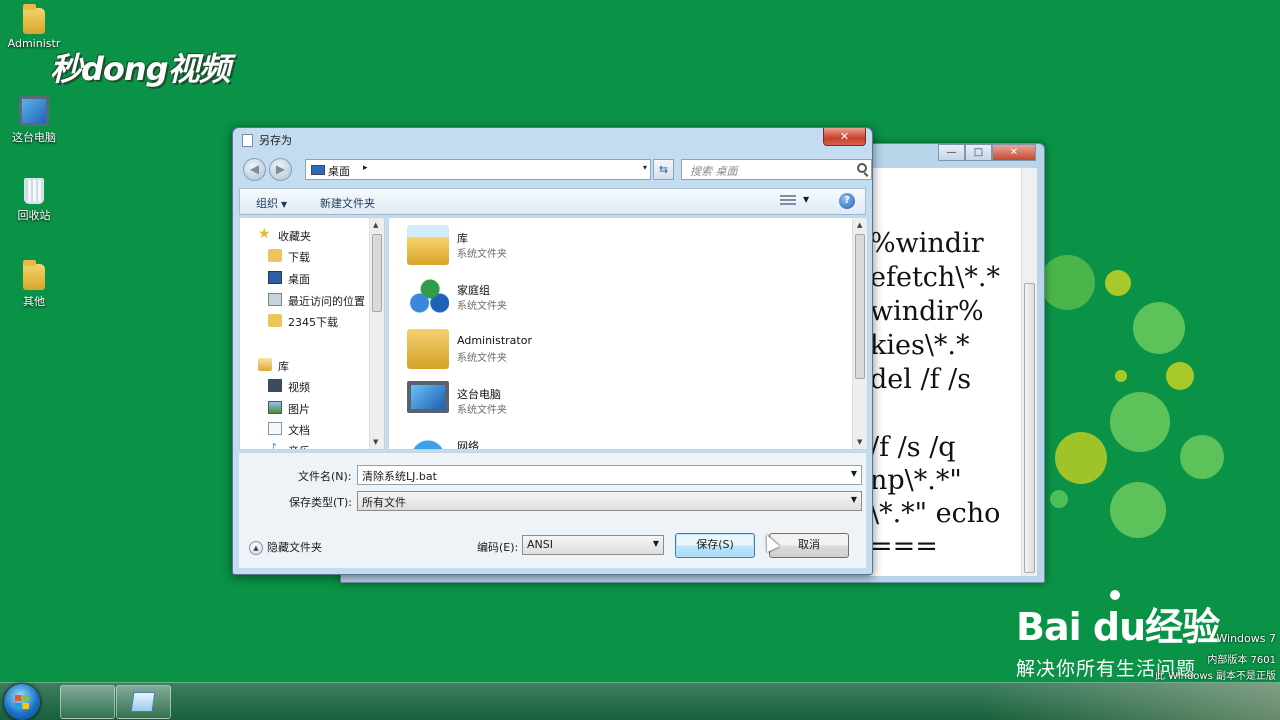 The width and height of the screenshot is (1280, 720). Describe the element at coordinates (645, 167) in the screenshot. I see `address-dropdown-icon: ▾` at that location.